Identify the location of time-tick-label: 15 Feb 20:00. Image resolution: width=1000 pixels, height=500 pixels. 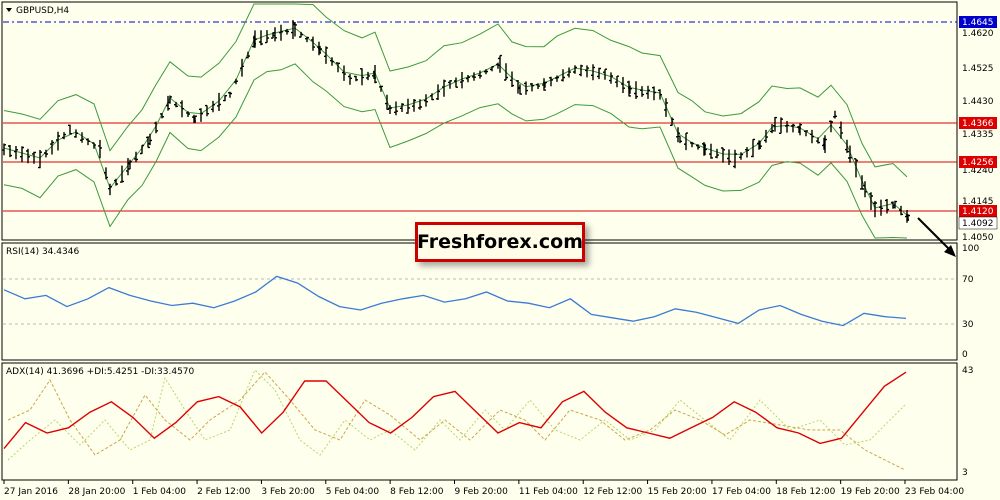
(677, 492).